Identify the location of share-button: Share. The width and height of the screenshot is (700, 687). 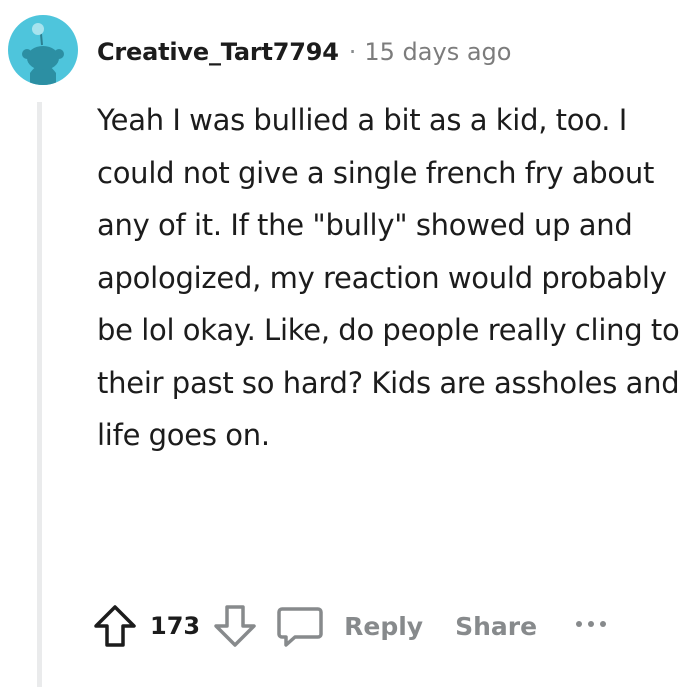
(496, 626).